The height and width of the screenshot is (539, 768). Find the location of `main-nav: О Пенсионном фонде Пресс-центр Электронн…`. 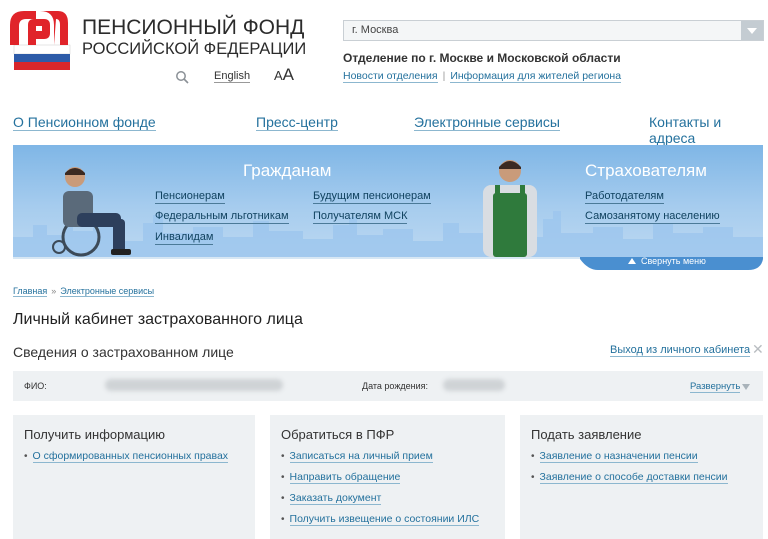

main-nav: О Пенсионном фонде Пресс-центр Электронн… is located at coordinates (388, 130).